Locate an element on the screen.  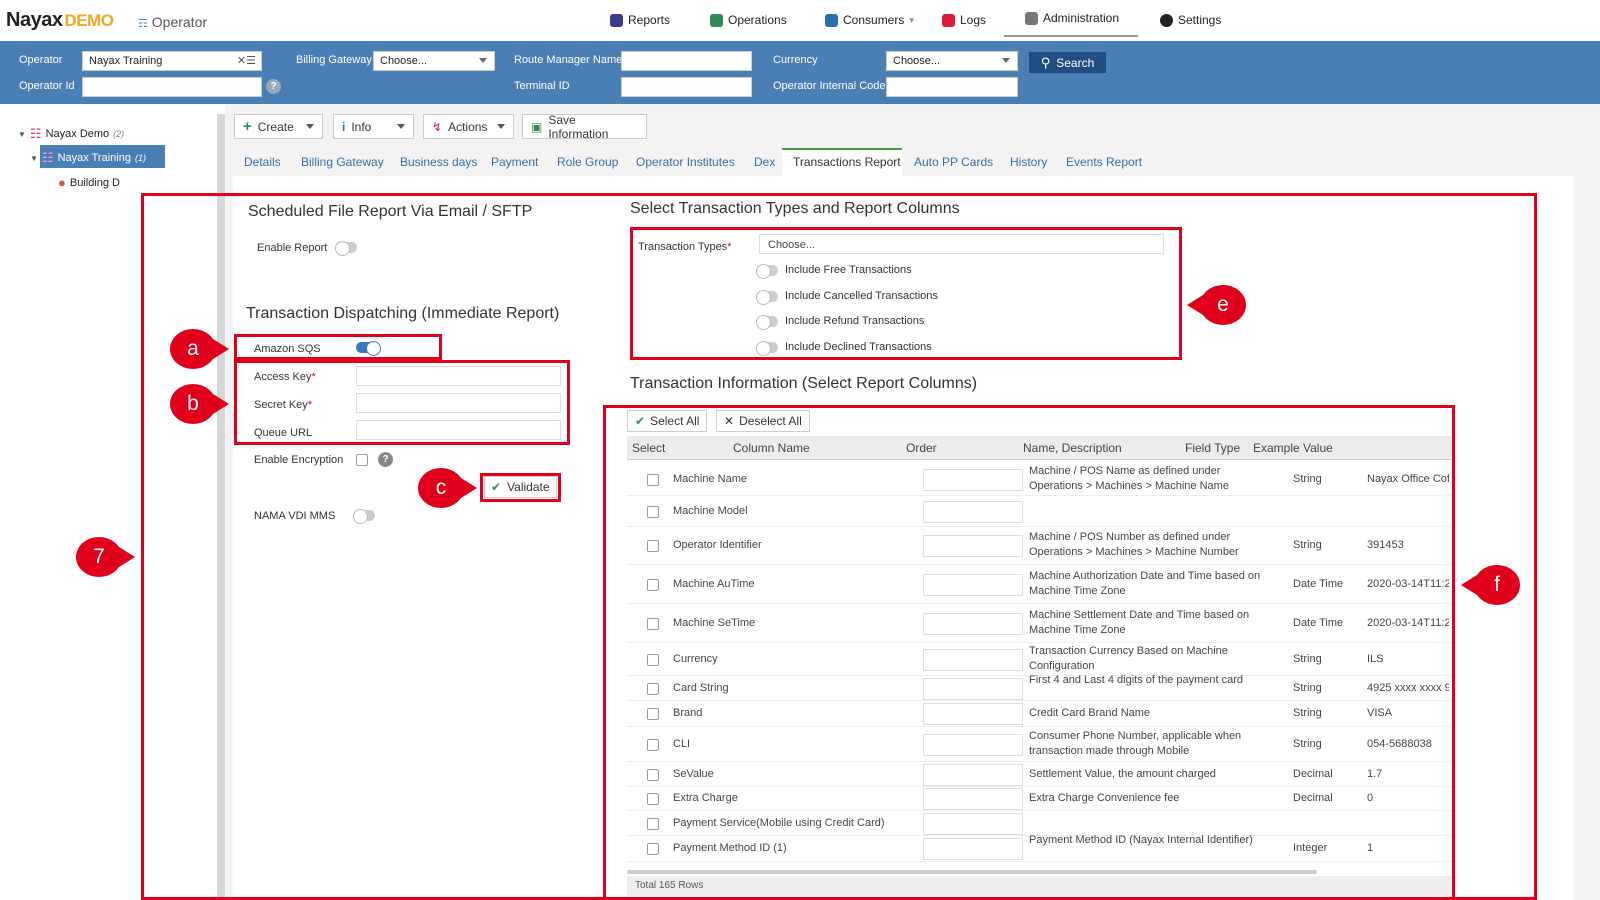
actions-button: ↯ Actions is located at coordinates (468, 126).